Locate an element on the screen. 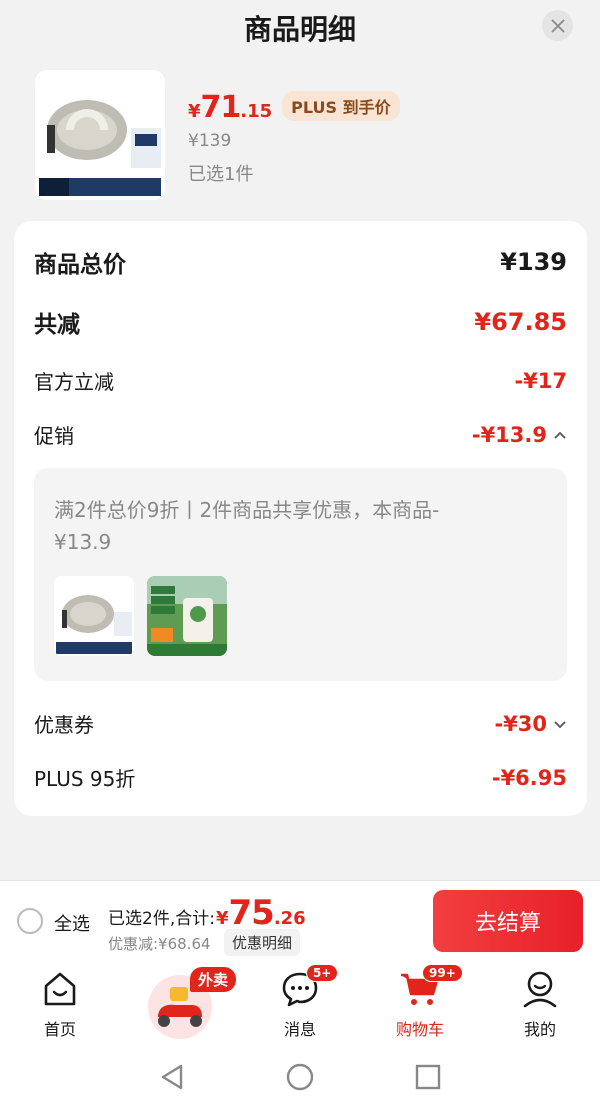 The height and width of the screenshot is (1110, 600). coupon-row: 优惠券 -¥30 is located at coordinates (300, 723).